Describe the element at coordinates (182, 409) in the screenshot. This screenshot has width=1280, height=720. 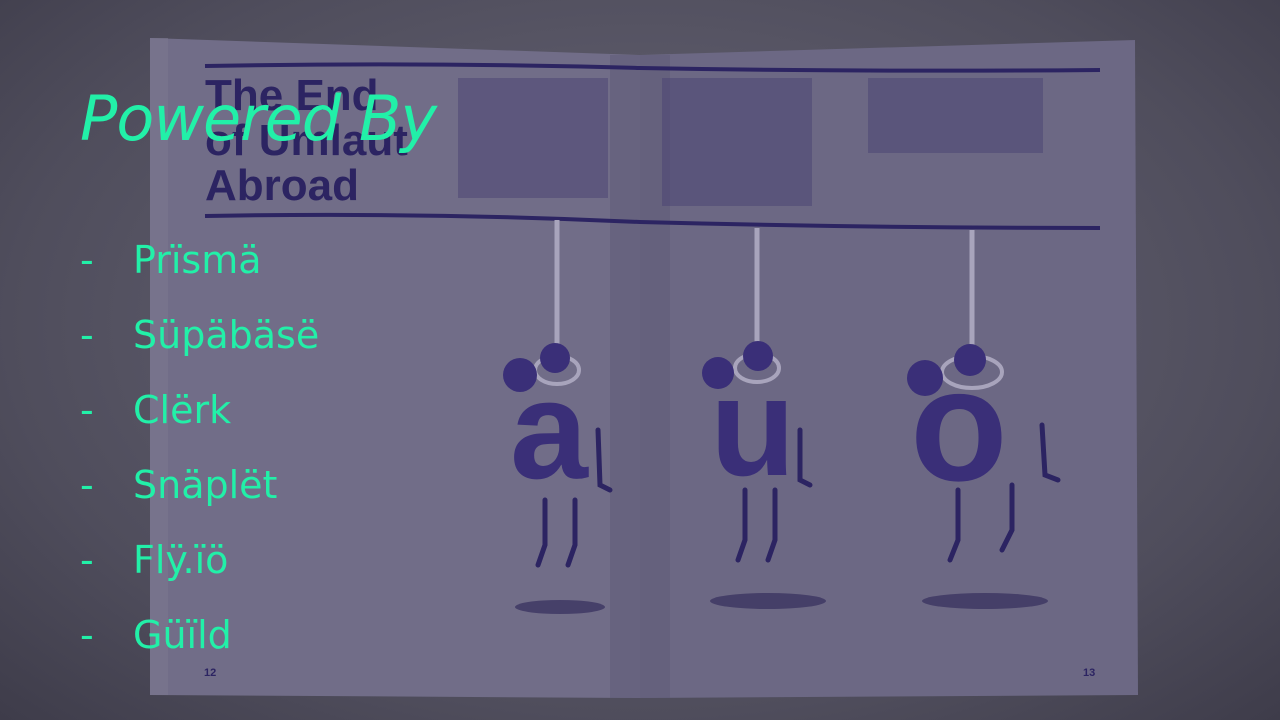
I see `list-item-label: Clërk` at that location.